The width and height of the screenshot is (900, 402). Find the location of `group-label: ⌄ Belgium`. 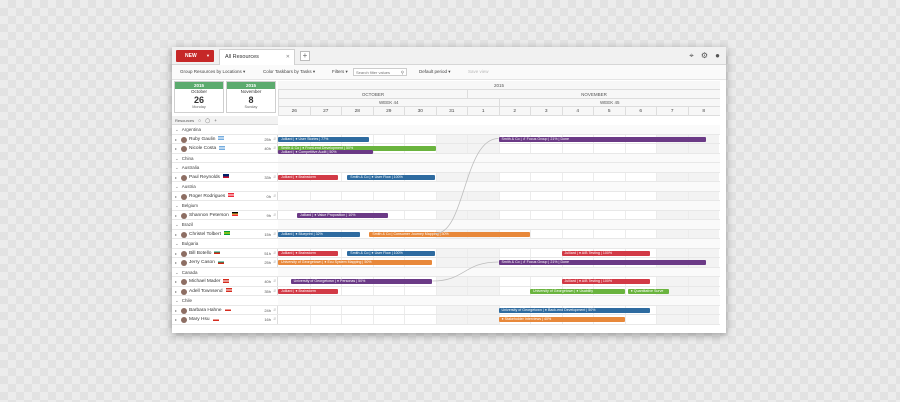

group-label: ⌄ Belgium is located at coordinates (186, 206).